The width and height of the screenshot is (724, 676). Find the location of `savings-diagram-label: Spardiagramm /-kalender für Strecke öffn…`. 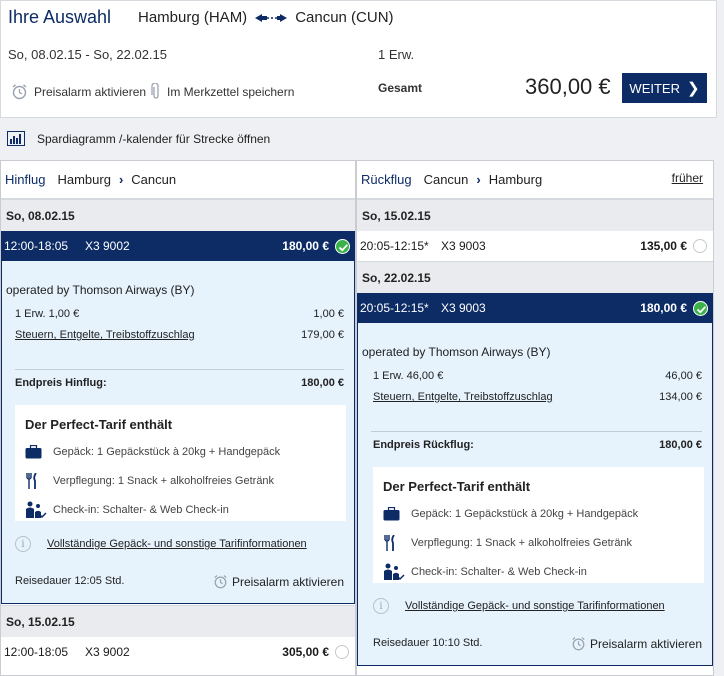

savings-diagram-label: Spardiagramm /-kalender für Strecke öffn… is located at coordinates (154, 138).